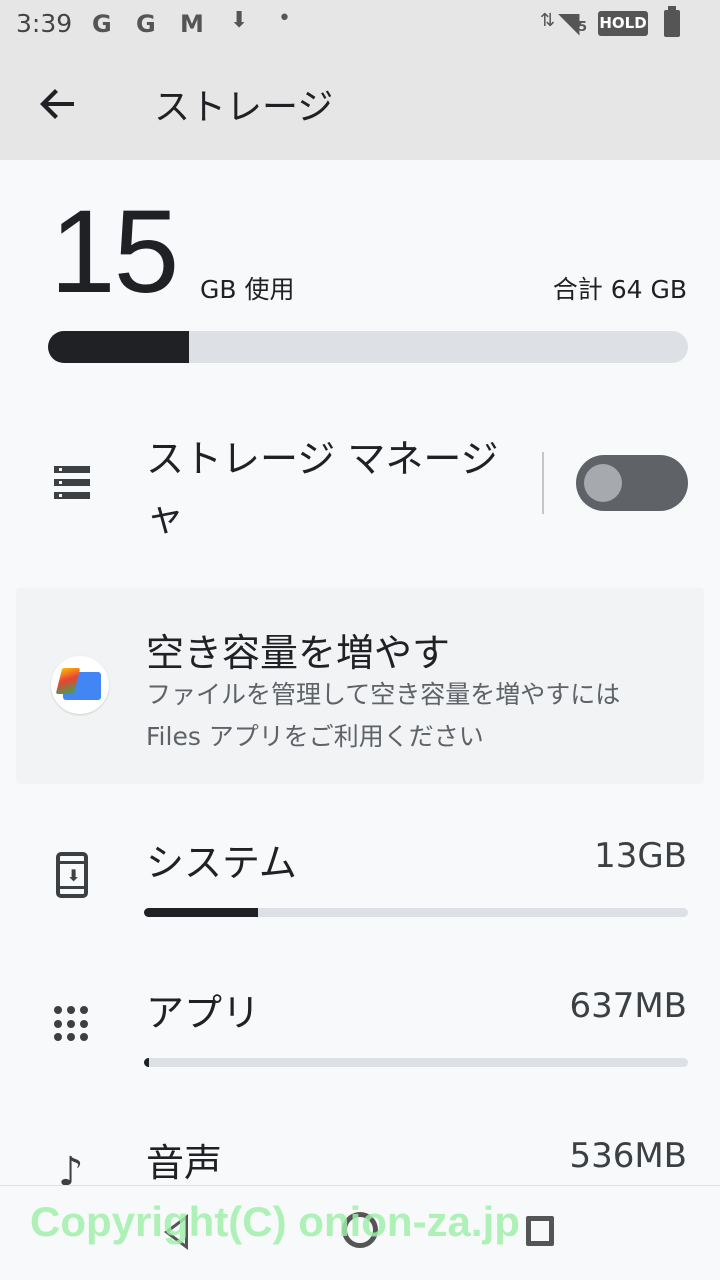  I want to click on category-size-audio: 536MB, so click(628, 1156).